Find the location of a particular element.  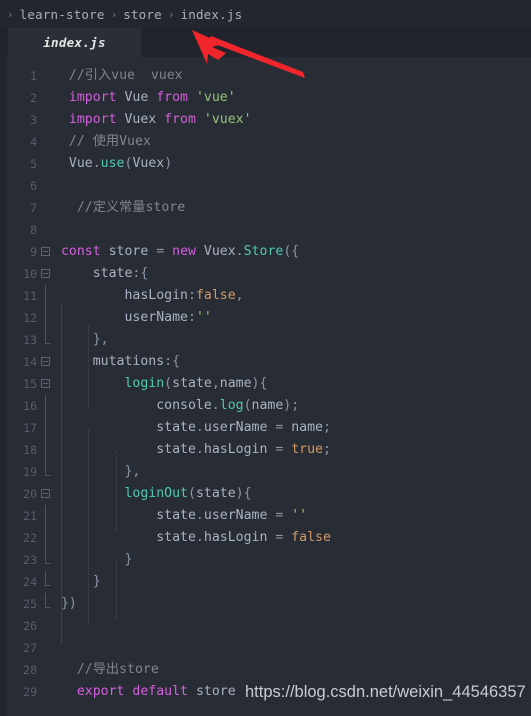

line-number: 16 is located at coordinates (30, 406).